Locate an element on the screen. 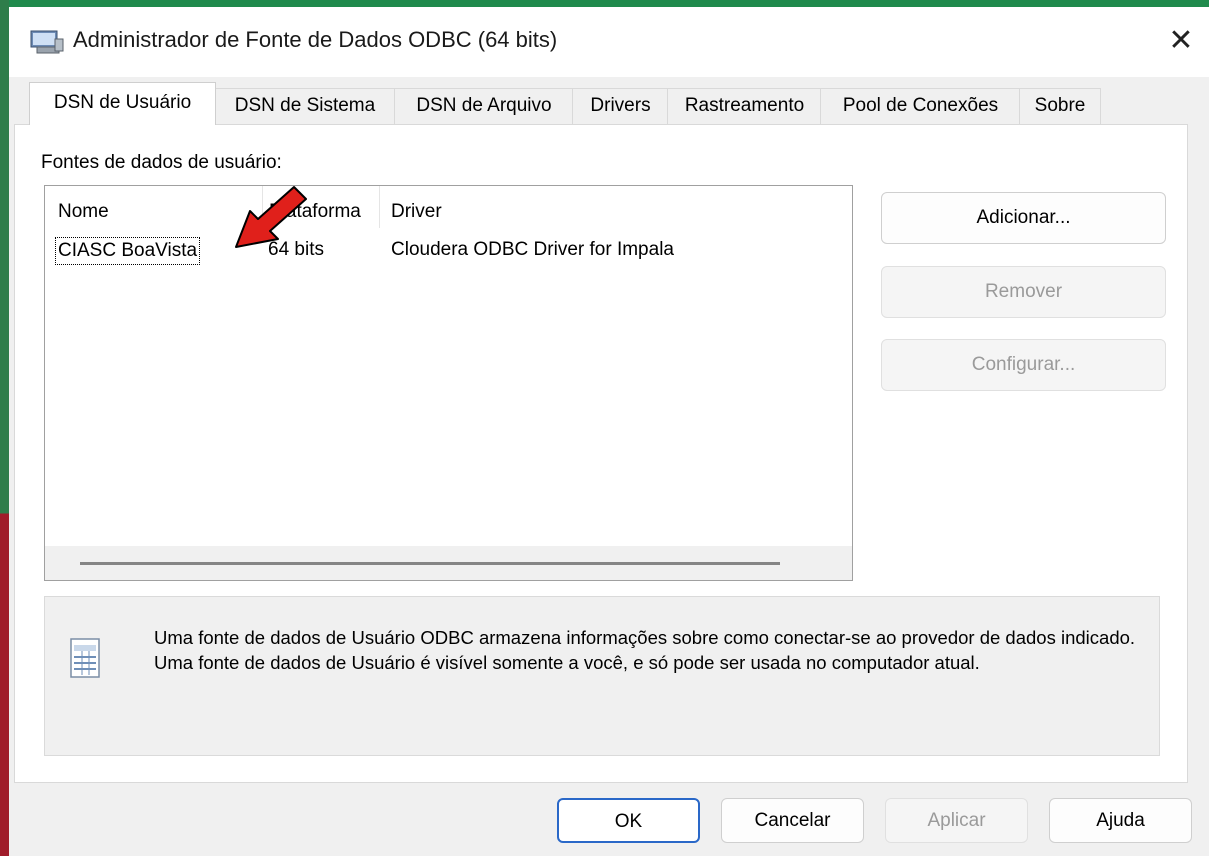 This screenshot has width=1209, height=856. ok-button: OK is located at coordinates (628, 820).